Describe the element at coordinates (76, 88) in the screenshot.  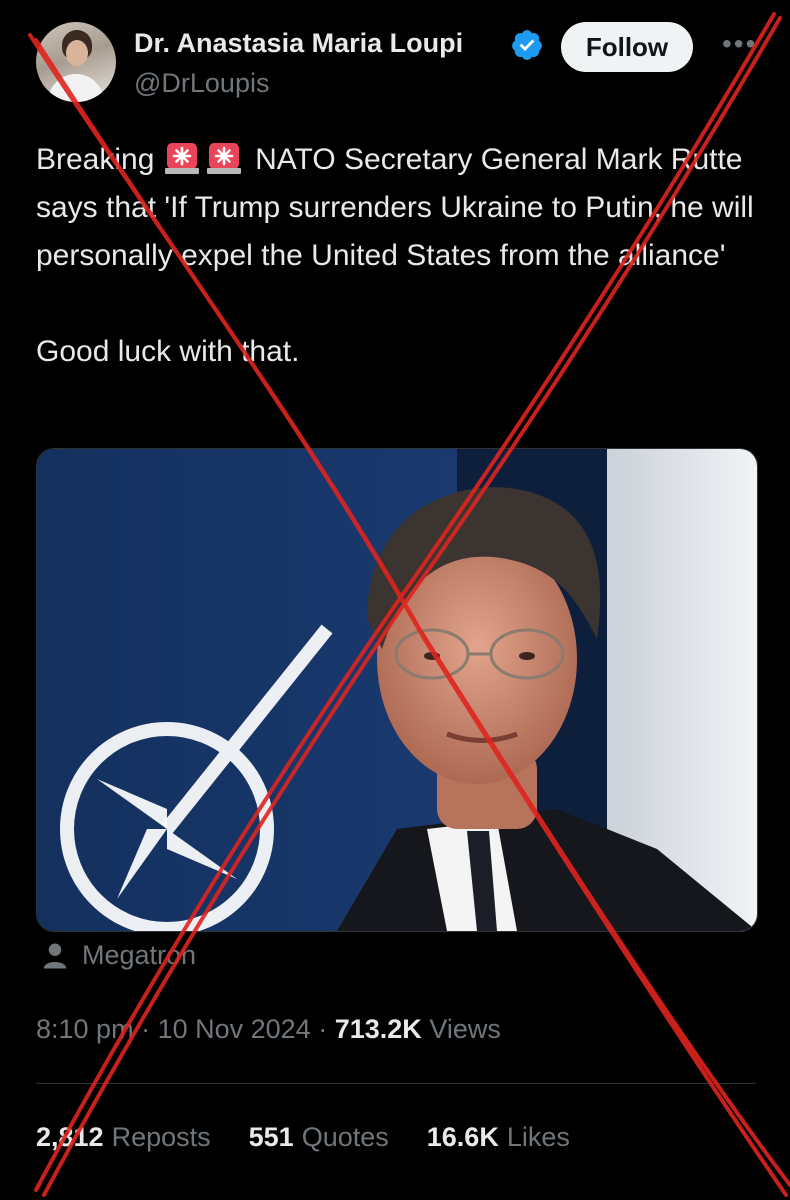
I see `avatar-coat` at that location.